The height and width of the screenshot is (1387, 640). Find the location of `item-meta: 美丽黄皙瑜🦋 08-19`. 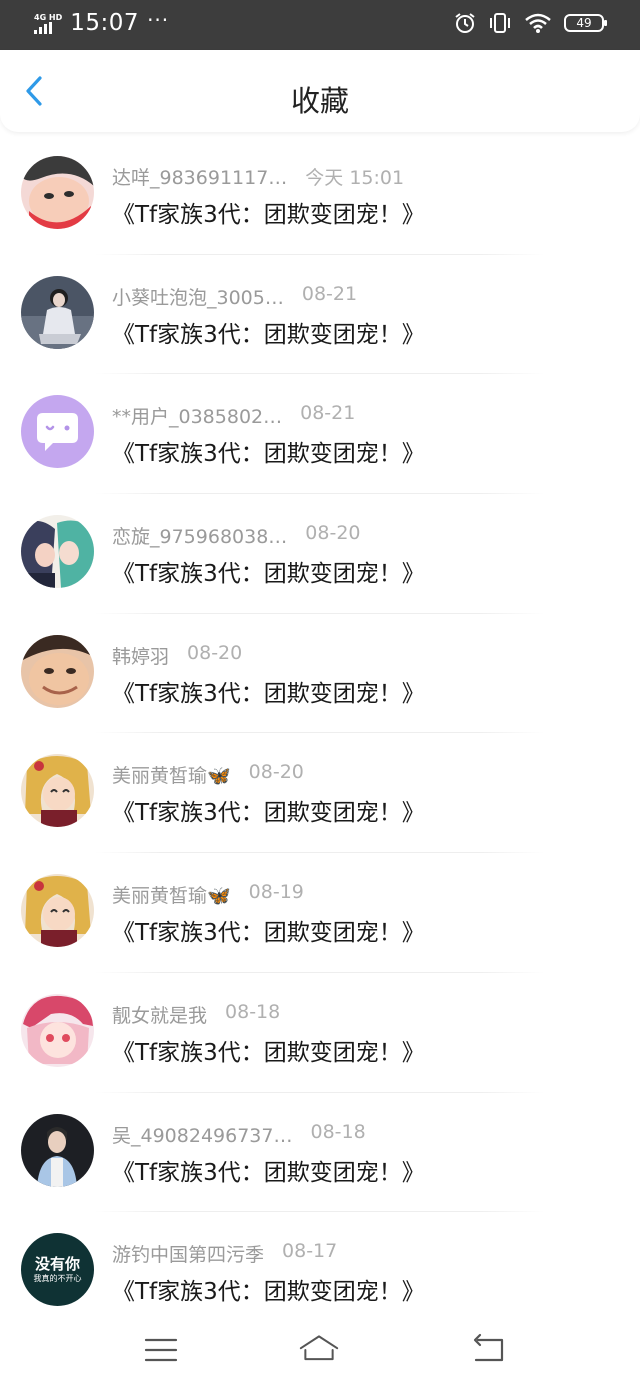

item-meta: 美丽黄皙瑜🦋 08-19 is located at coordinates (208, 894).